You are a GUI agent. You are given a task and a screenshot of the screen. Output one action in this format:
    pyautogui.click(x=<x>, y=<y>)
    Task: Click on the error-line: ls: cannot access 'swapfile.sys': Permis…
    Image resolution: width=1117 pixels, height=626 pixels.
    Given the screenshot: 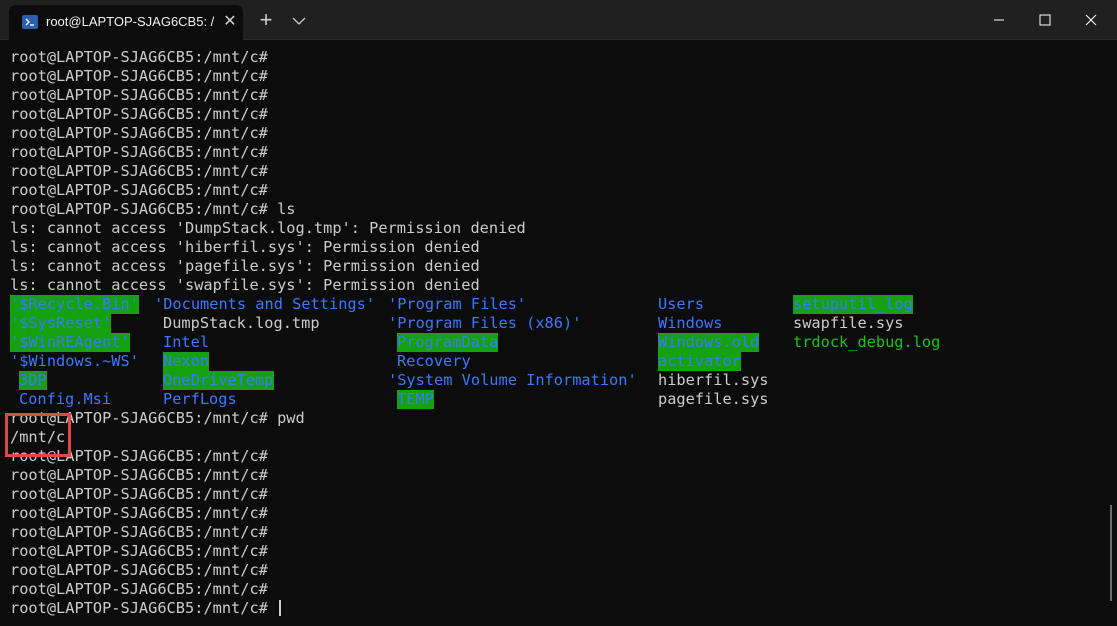 What is the action you would take?
    pyautogui.click(x=245, y=285)
    